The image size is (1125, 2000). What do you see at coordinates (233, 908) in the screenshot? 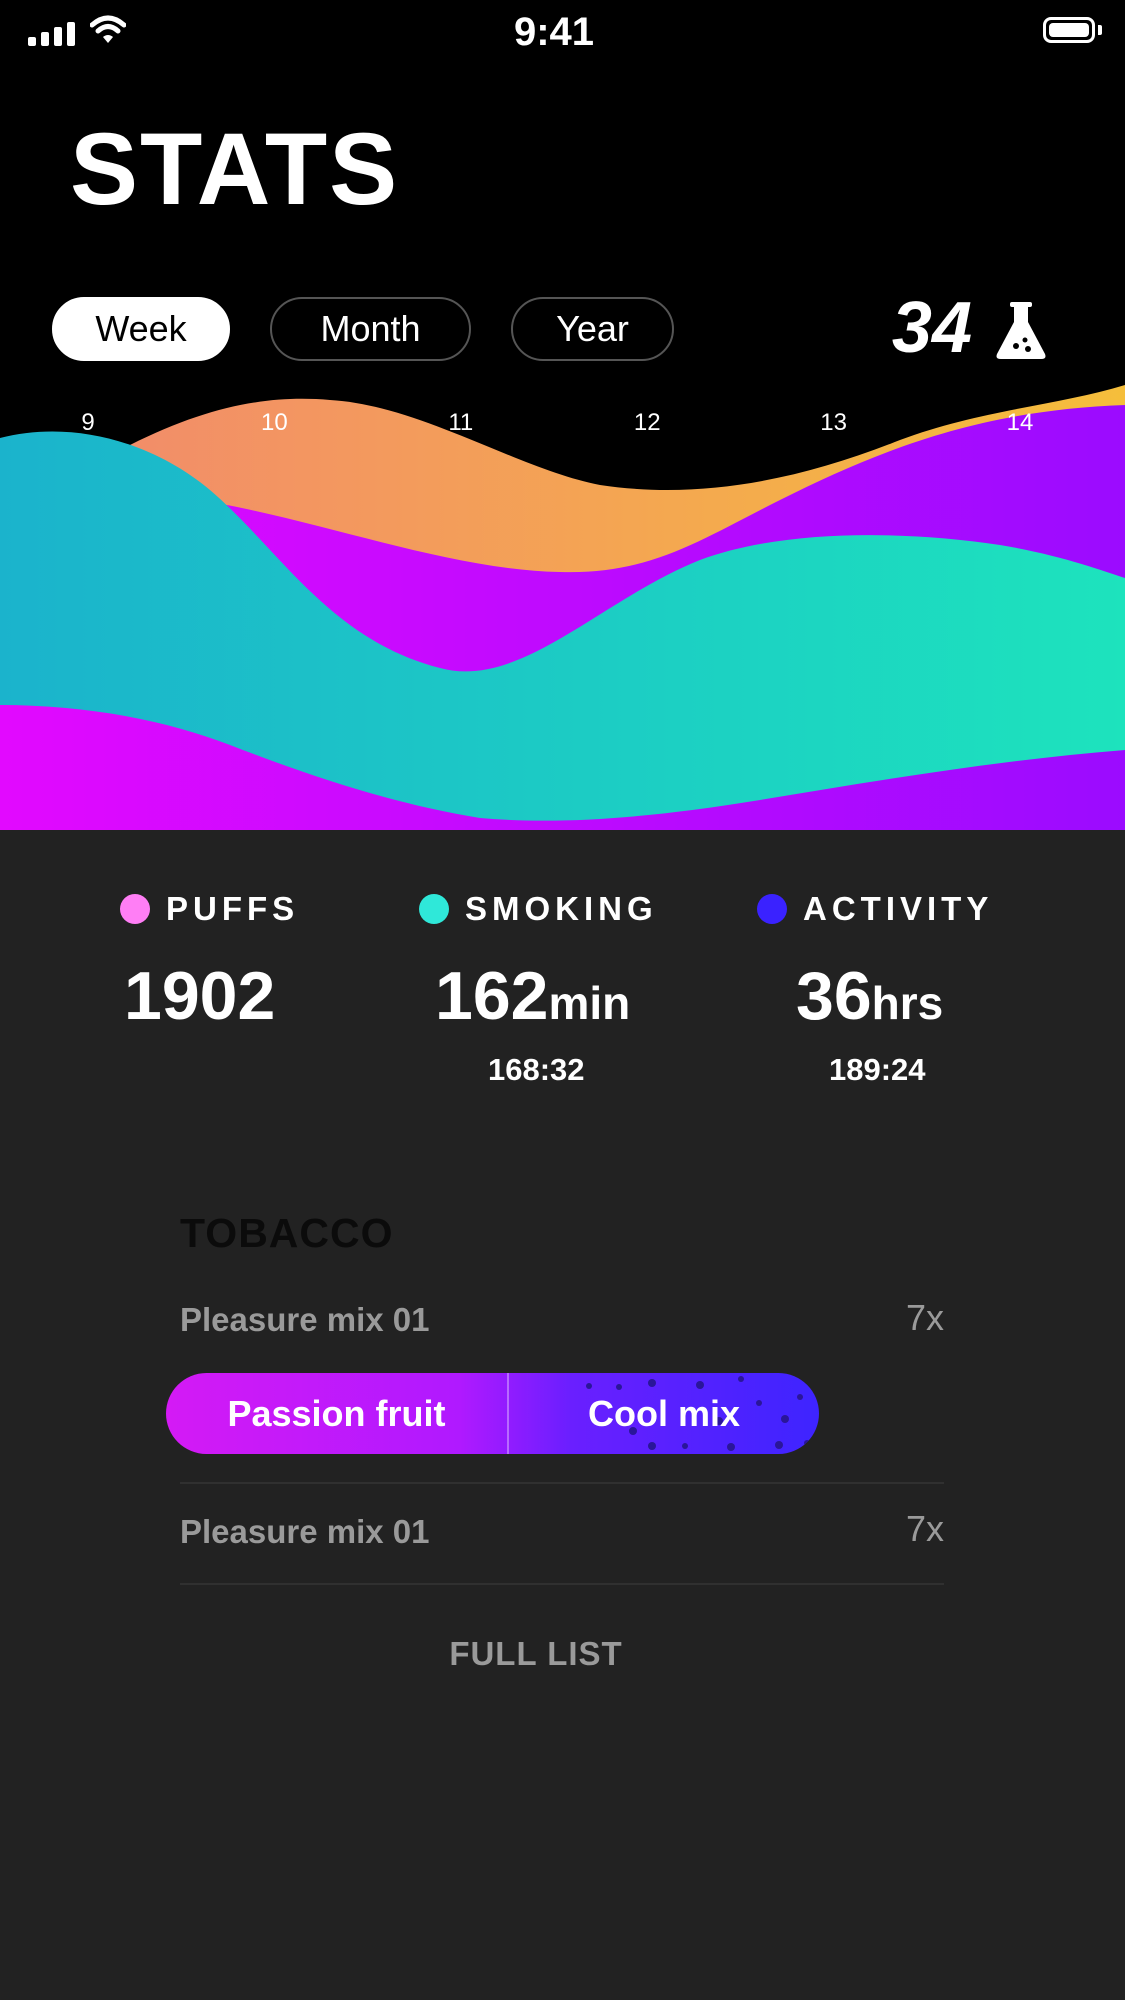
I see `stat-label: PUFFS` at bounding box center [233, 908].